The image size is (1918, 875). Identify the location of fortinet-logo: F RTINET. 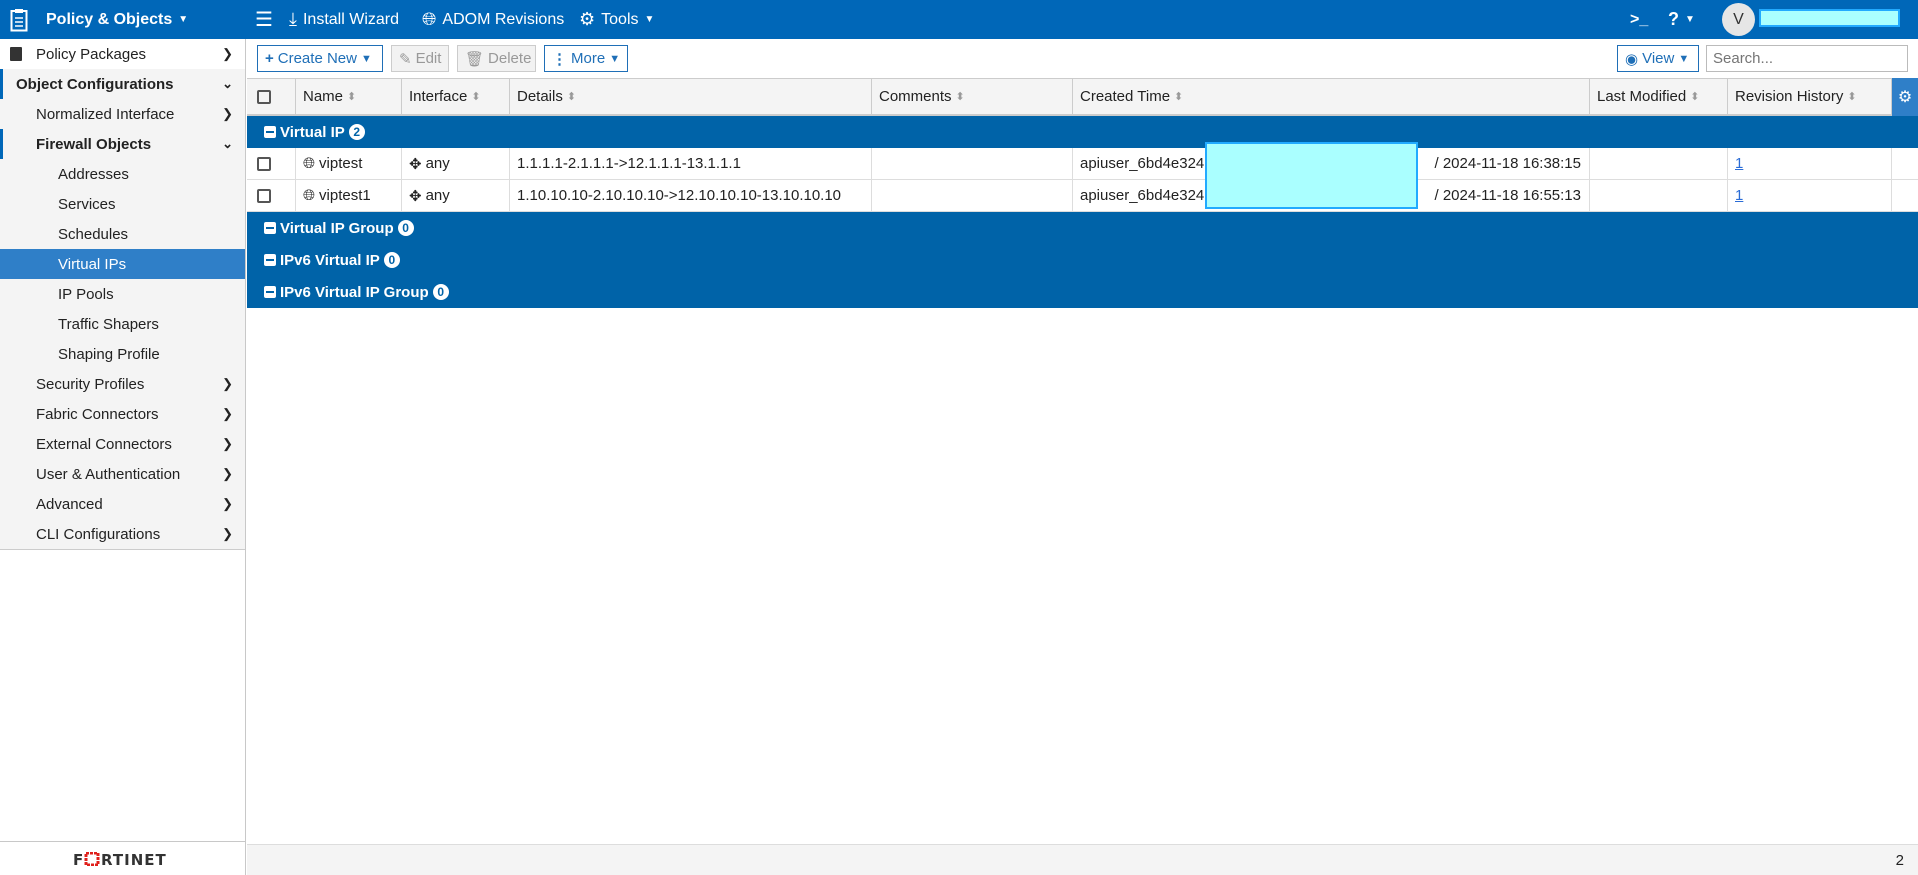
(123, 858).